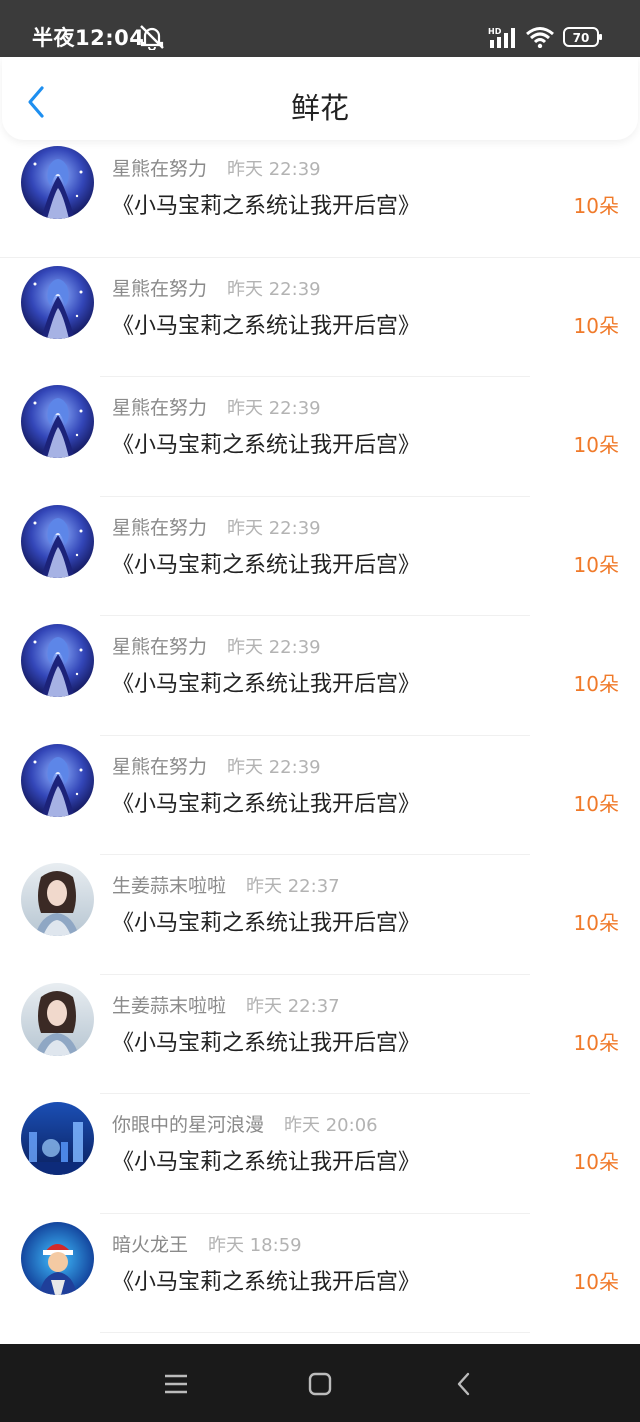  I want to click on home-icon, so click(320, 1384).